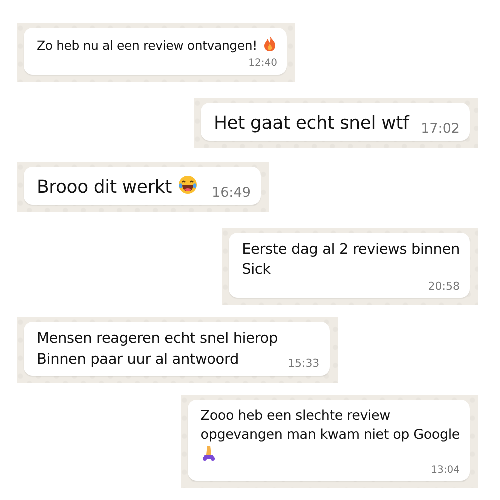  What do you see at coordinates (330, 425) in the screenshot?
I see `message-text: Zooo heb een slechte review opgevangen man kwam niet op Google` at bounding box center [330, 425].